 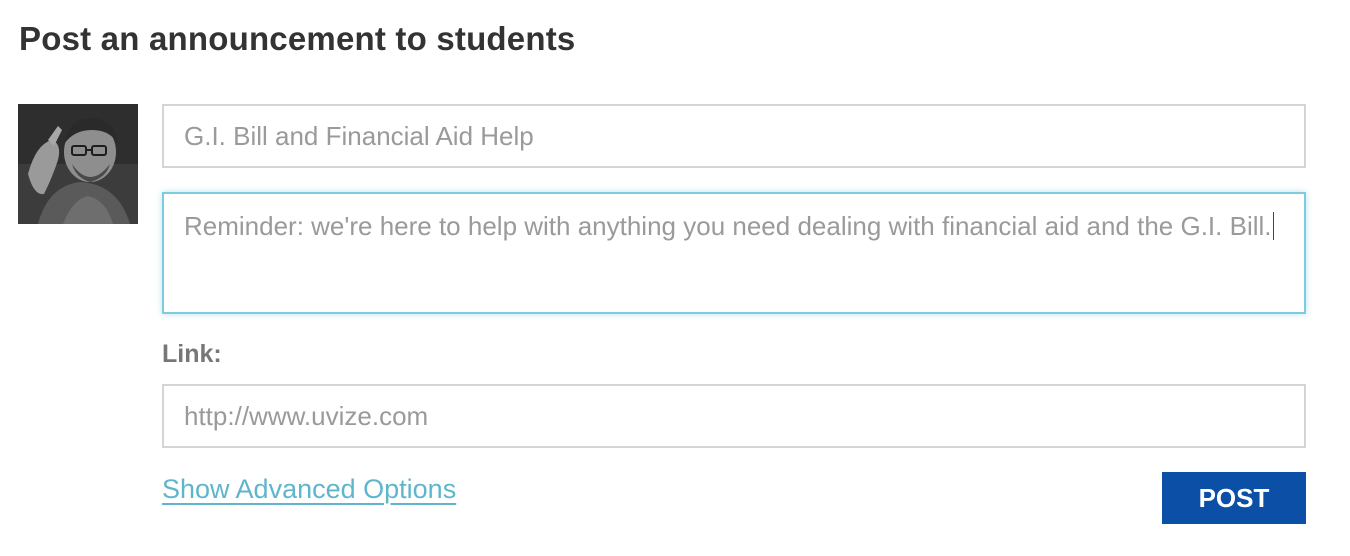 What do you see at coordinates (1273, 226) in the screenshot?
I see `text-caret` at bounding box center [1273, 226].